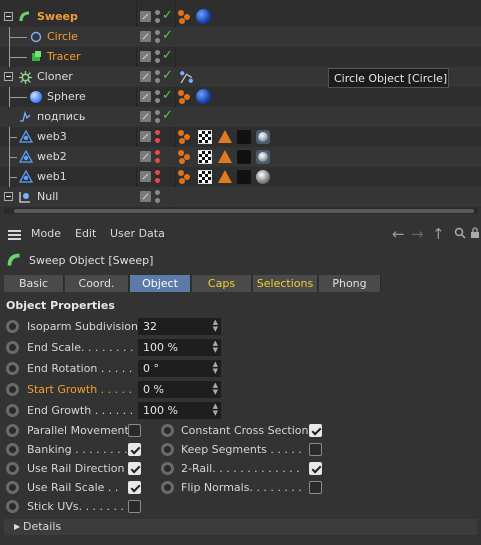 Image resolution: width=481 pixels, height=545 pixels. Describe the element at coordinates (17, 526) in the screenshot. I see `expand-arrow-icon: ▶` at that location.